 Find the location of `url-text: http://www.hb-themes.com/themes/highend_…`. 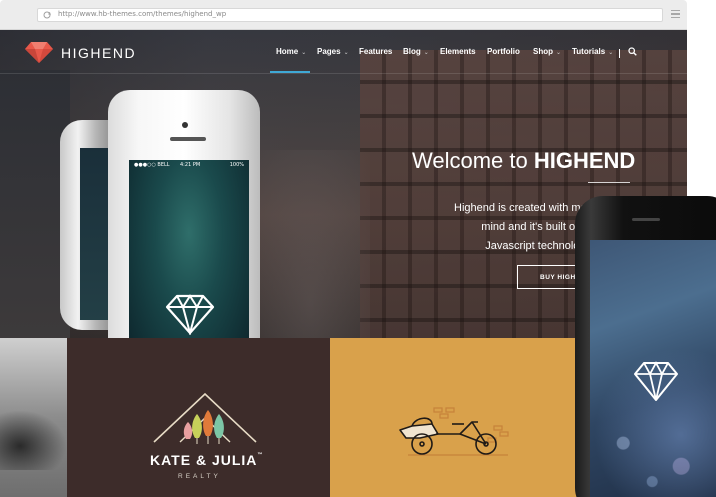

url-text: http://www.hb-themes.com/themes/highend_… is located at coordinates (142, 14).